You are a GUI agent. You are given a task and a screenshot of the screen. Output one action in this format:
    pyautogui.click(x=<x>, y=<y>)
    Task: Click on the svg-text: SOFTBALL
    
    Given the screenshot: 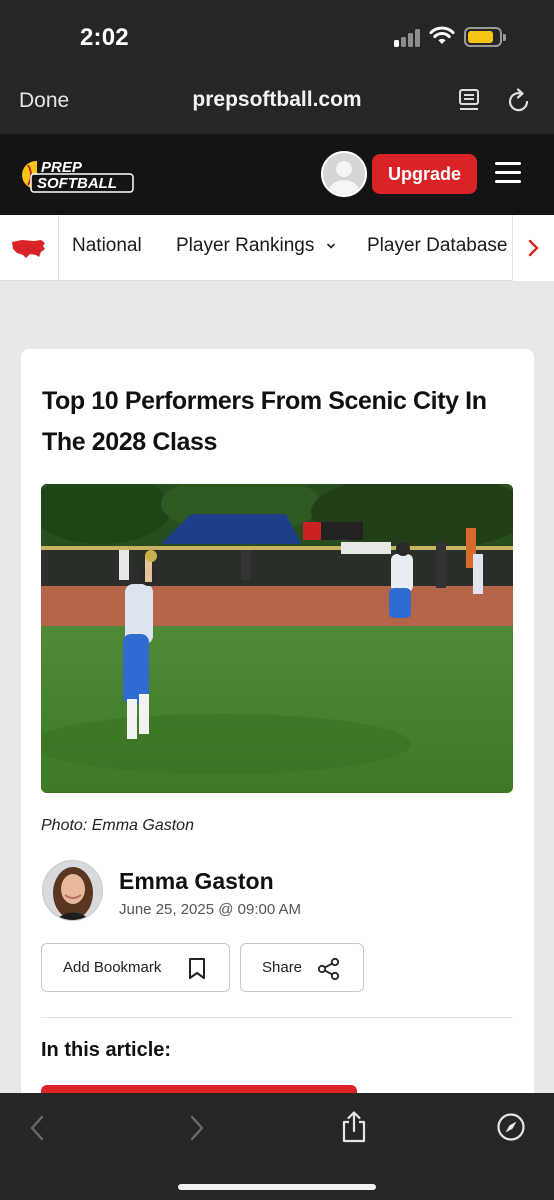 What is the action you would take?
    pyautogui.click(x=77, y=183)
    